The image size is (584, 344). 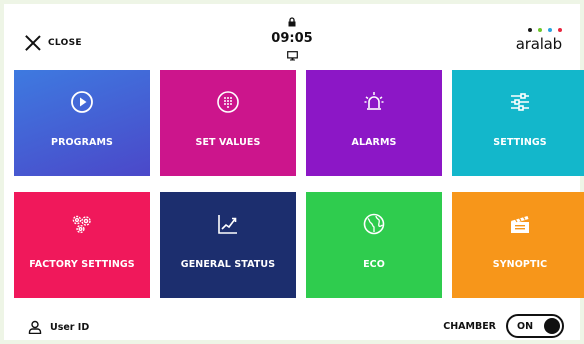 What do you see at coordinates (374, 123) in the screenshot?
I see `tile-alarms: ALARMS` at bounding box center [374, 123].